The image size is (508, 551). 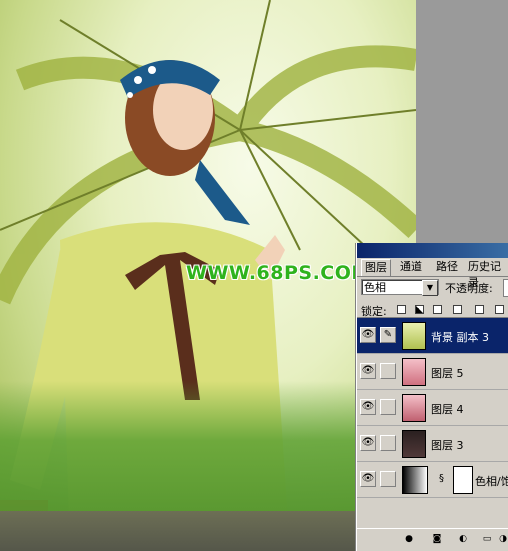 I want to click on opacity-label: 不透明度:, so click(x=469, y=288).